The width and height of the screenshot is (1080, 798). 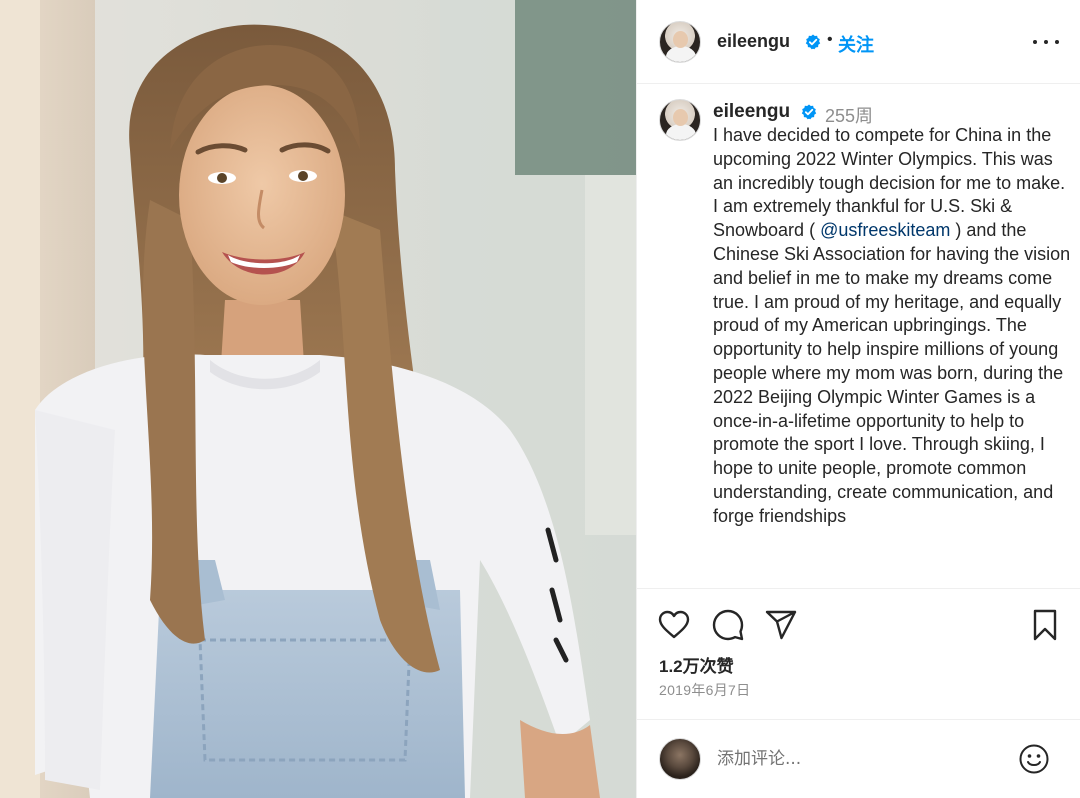 I want to click on current-user-avatar, so click(x=680, y=759).